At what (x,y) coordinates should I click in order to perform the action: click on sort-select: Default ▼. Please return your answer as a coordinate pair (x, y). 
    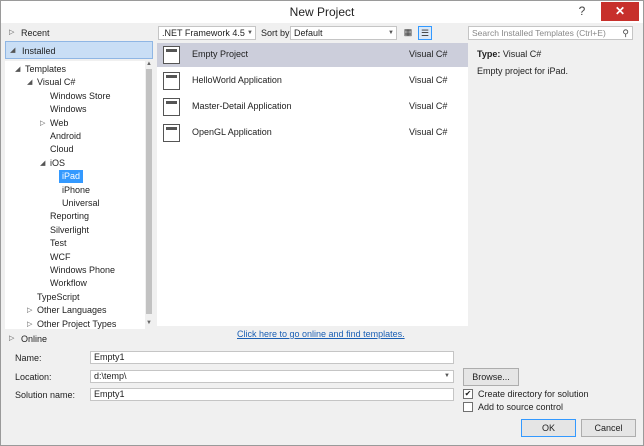
    Looking at the image, I should click on (343, 33).